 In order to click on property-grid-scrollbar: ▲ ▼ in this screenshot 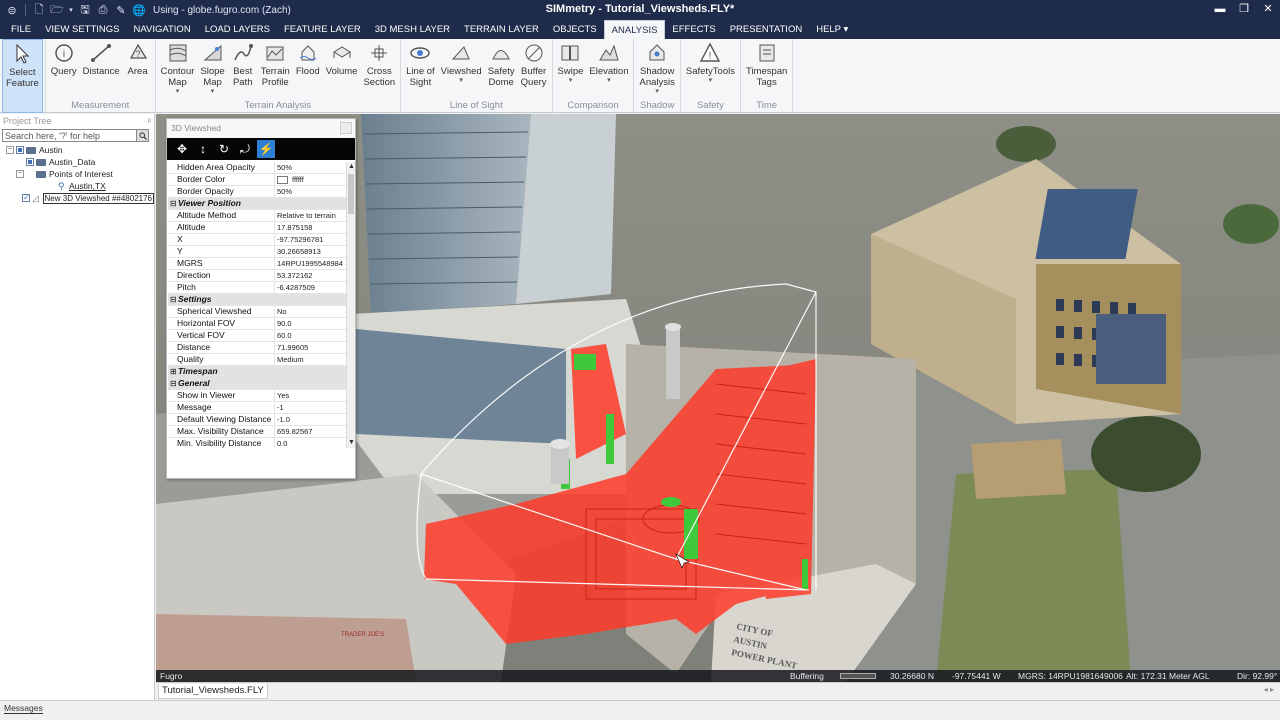, I will do `click(350, 305)`.